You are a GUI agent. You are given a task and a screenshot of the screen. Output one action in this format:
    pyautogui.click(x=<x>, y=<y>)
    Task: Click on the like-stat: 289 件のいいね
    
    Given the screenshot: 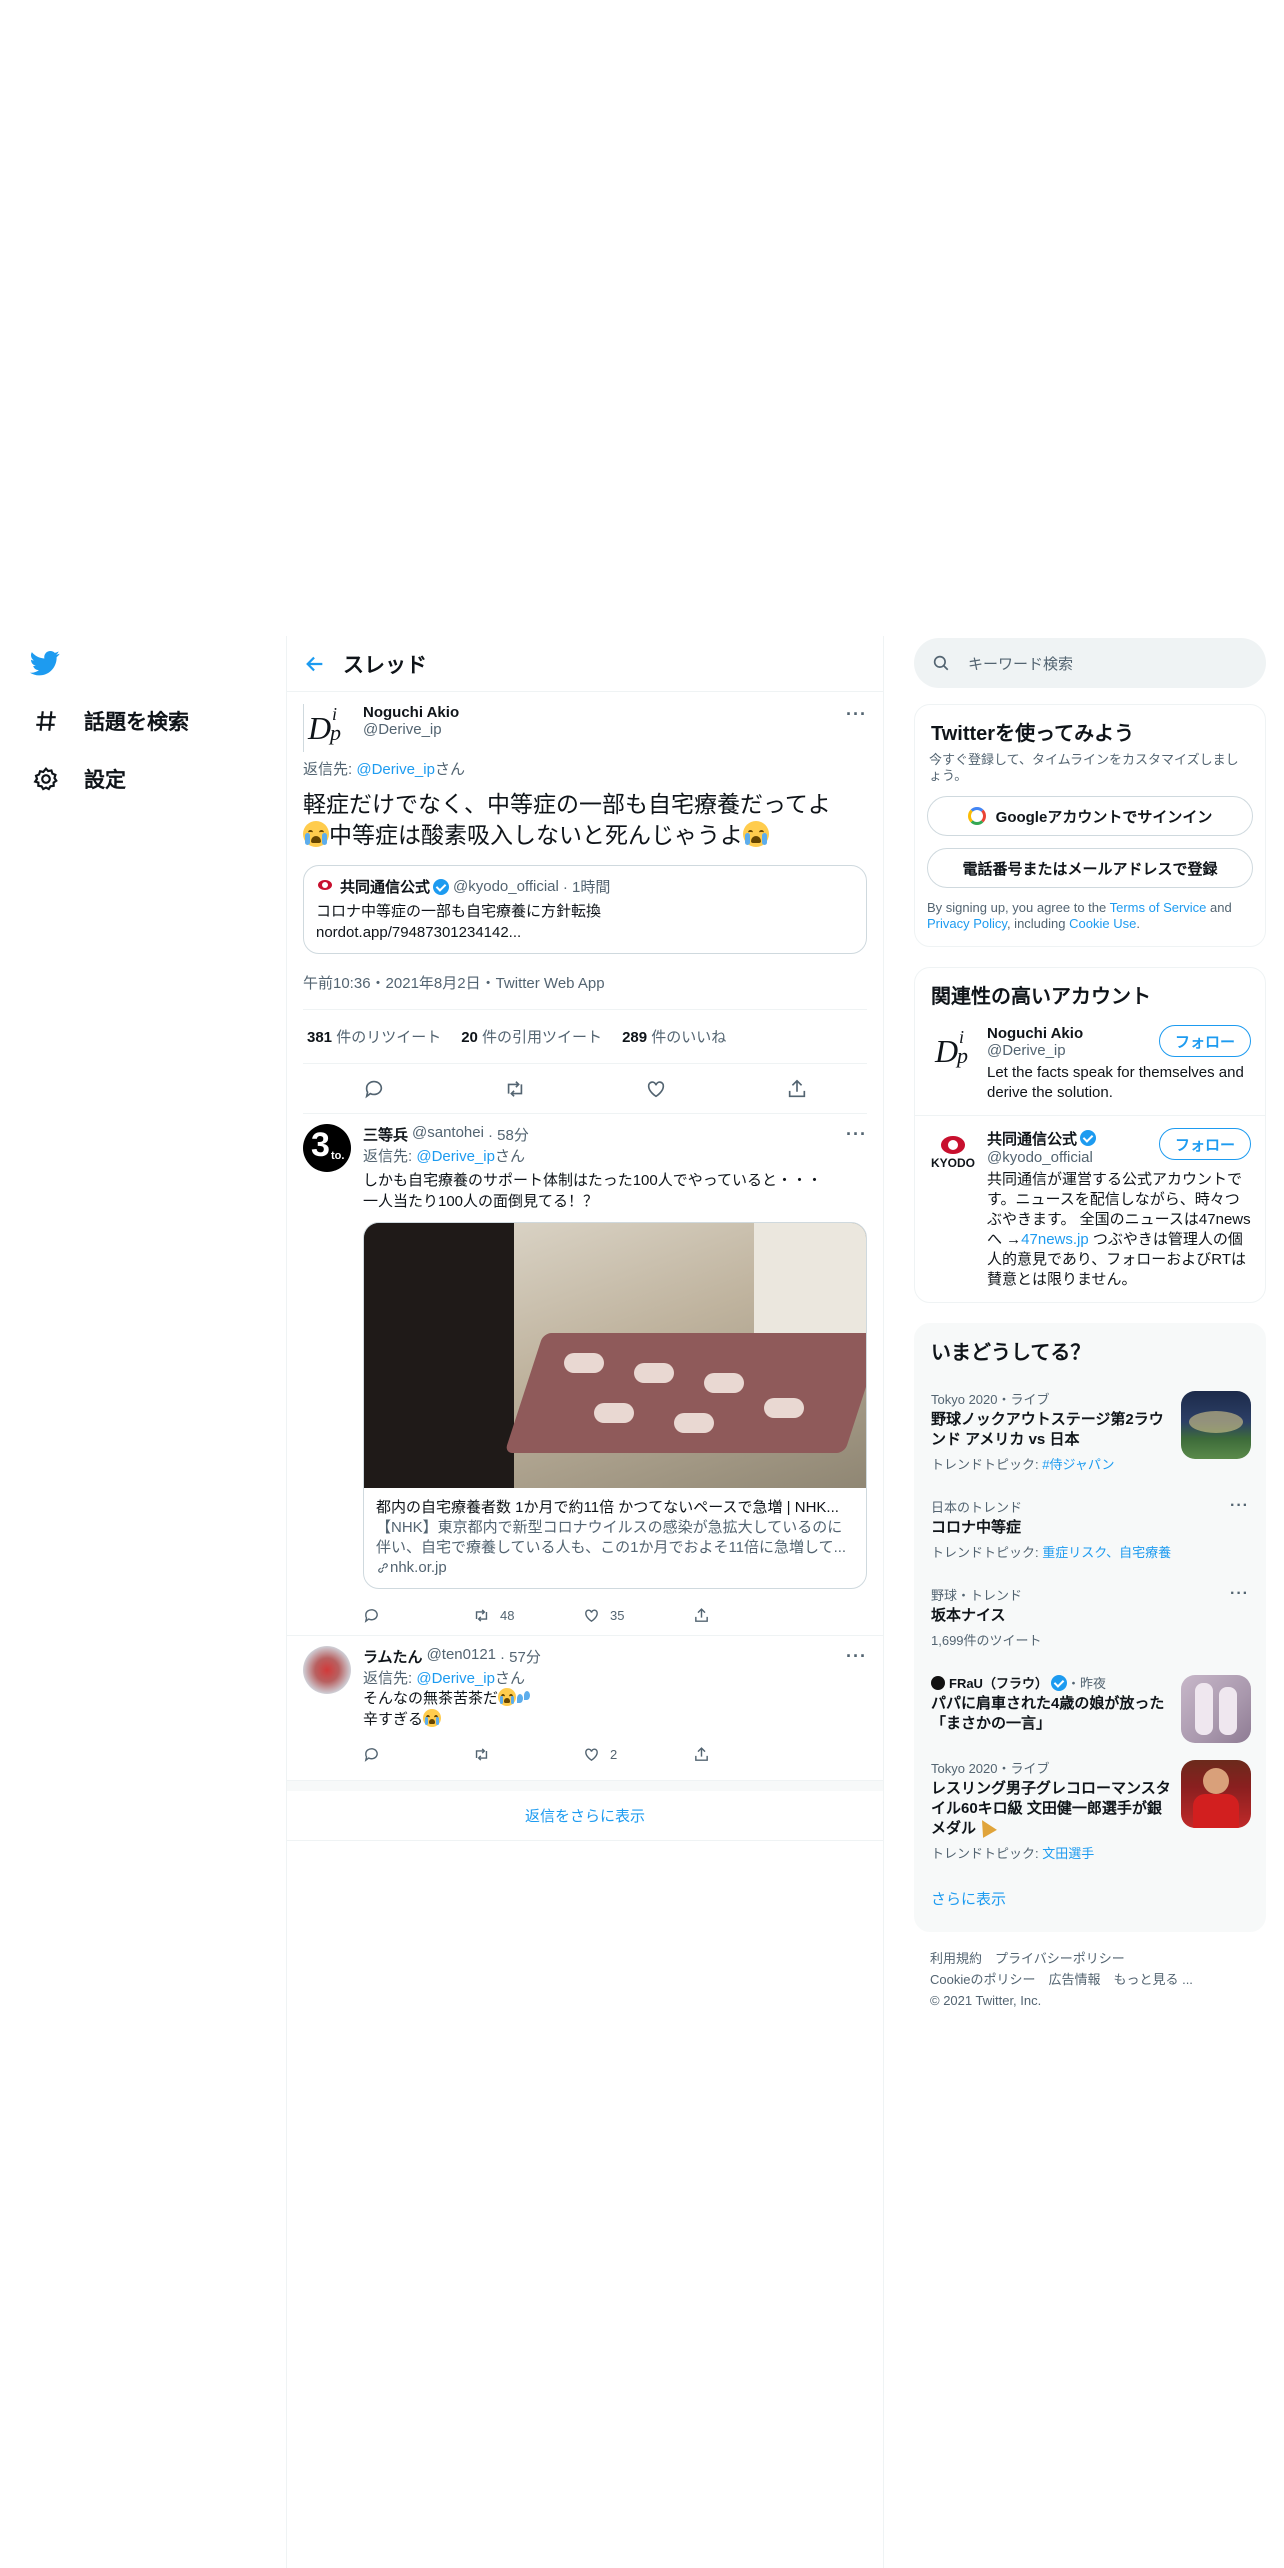 What is the action you would take?
    pyautogui.click(x=674, y=1036)
    